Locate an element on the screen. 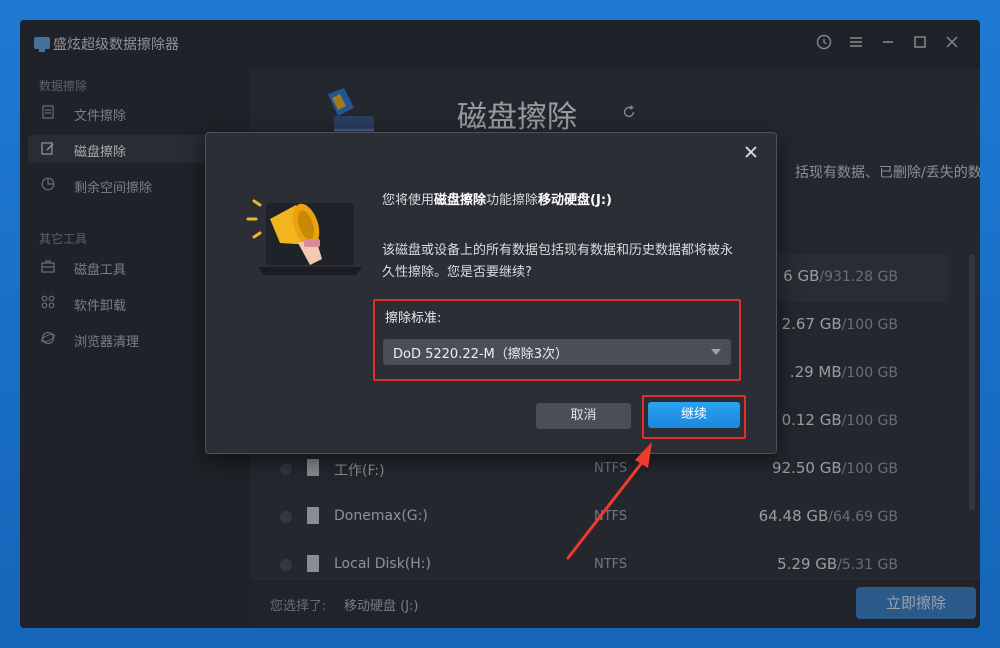 Image resolution: width=1000 pixels, height=648 pixels. chevron-down-icon is located at coordinates (716, 352).